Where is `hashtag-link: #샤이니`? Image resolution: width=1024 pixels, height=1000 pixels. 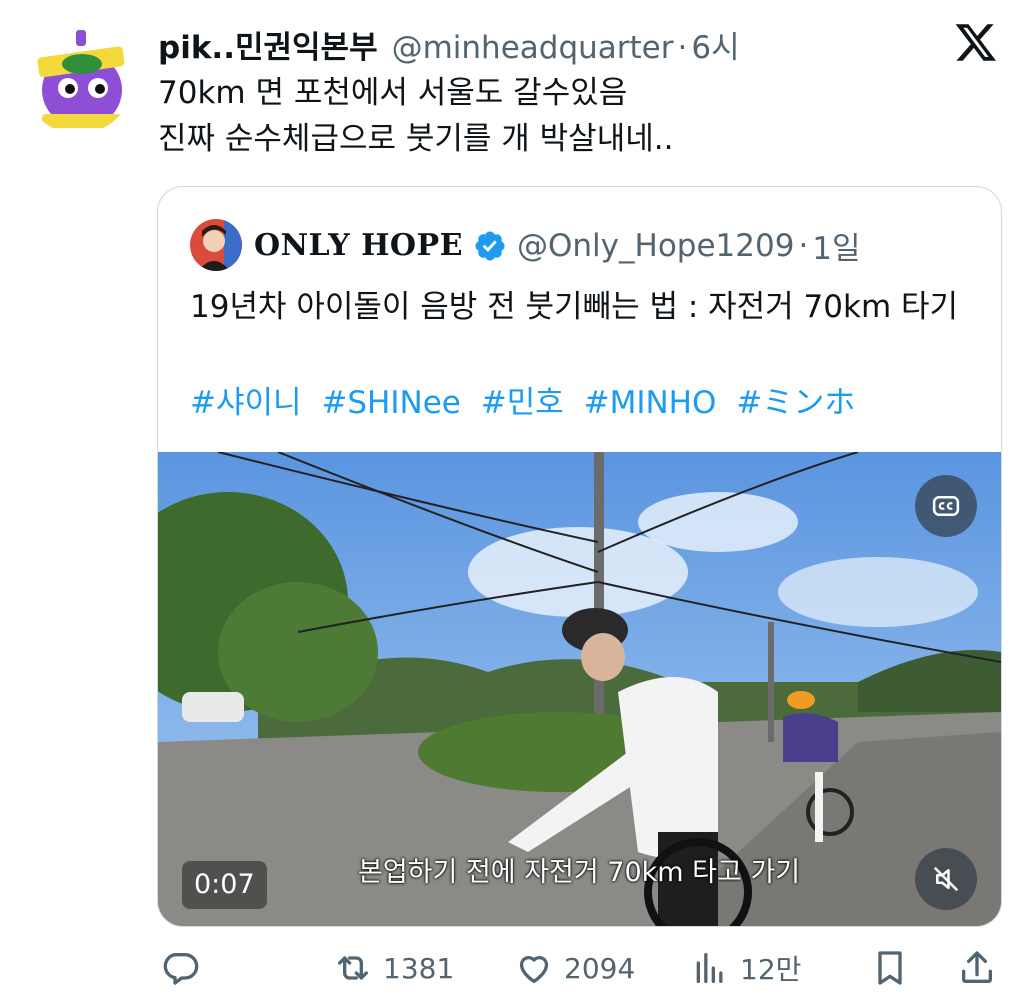
hashtag-link: #샤이니 is located at coordinates (246, 403).